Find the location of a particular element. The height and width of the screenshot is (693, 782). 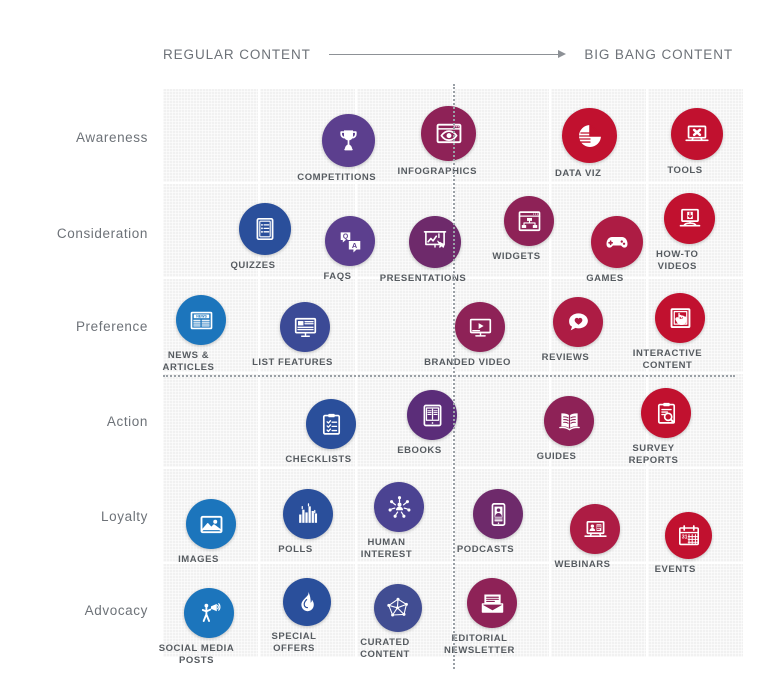

content-spectrum-axis: REGULAR CONTENT BIG BANG CONTENT is located at coordinates (448, 54).